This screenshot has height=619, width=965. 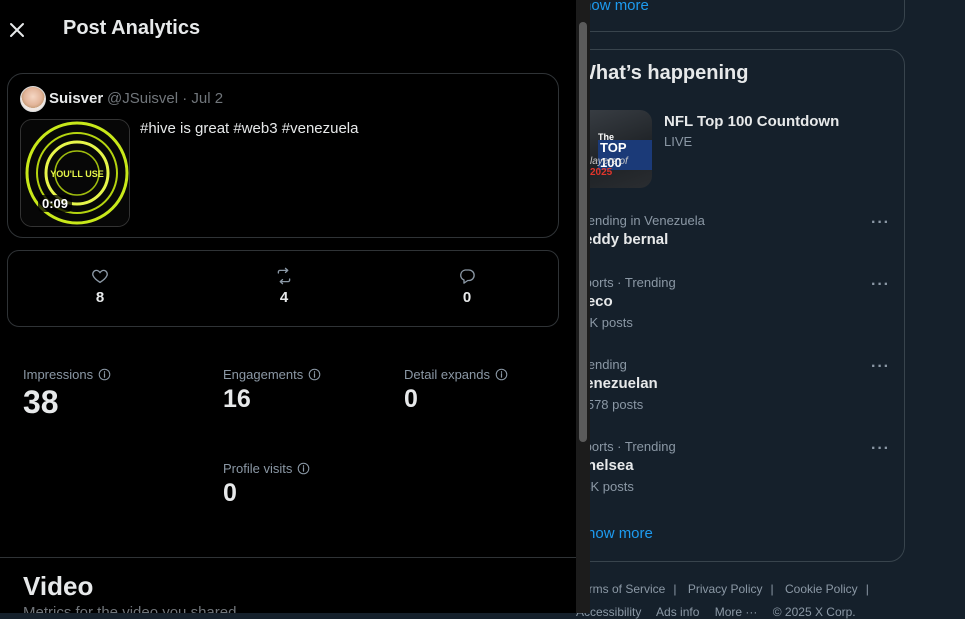 I want to click on trend-count: 11K posts, so click(x=604, y=322).